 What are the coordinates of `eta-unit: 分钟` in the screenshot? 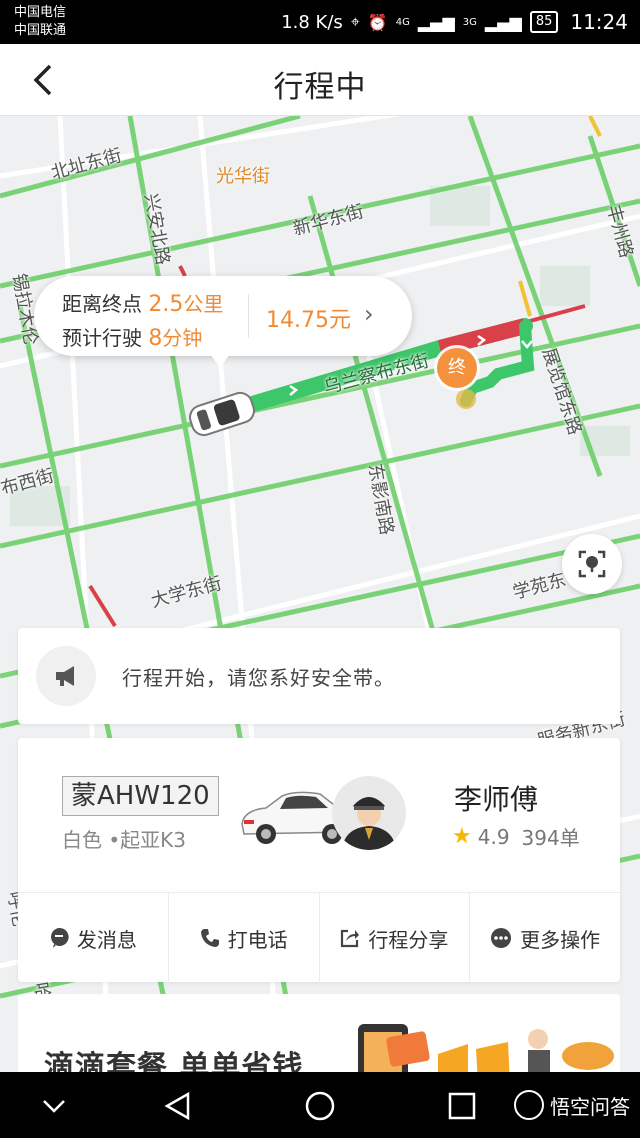 It's located at (182, 338).